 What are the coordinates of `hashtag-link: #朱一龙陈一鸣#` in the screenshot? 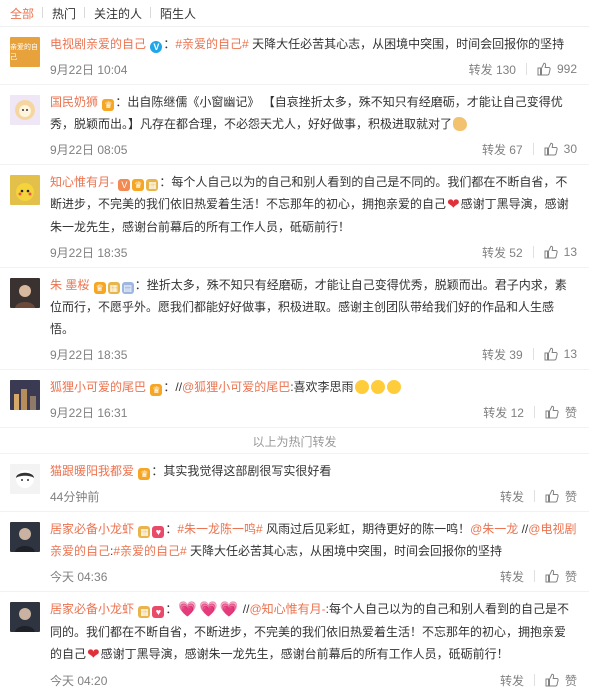 It's located at (219, 529).